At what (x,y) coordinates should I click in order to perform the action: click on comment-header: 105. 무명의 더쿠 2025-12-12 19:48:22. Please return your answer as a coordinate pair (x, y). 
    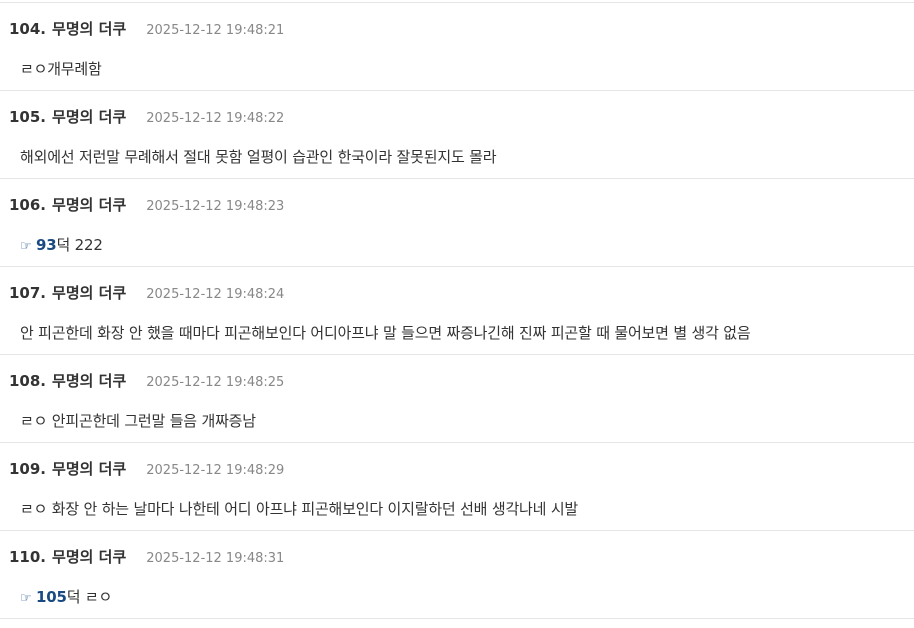
    Looking at the image, I should click on (146, 116).